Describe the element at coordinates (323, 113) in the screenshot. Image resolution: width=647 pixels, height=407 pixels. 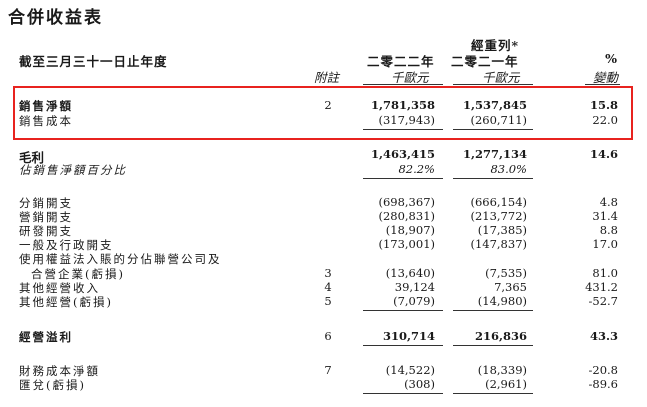
I see `highlight-box` at that location.